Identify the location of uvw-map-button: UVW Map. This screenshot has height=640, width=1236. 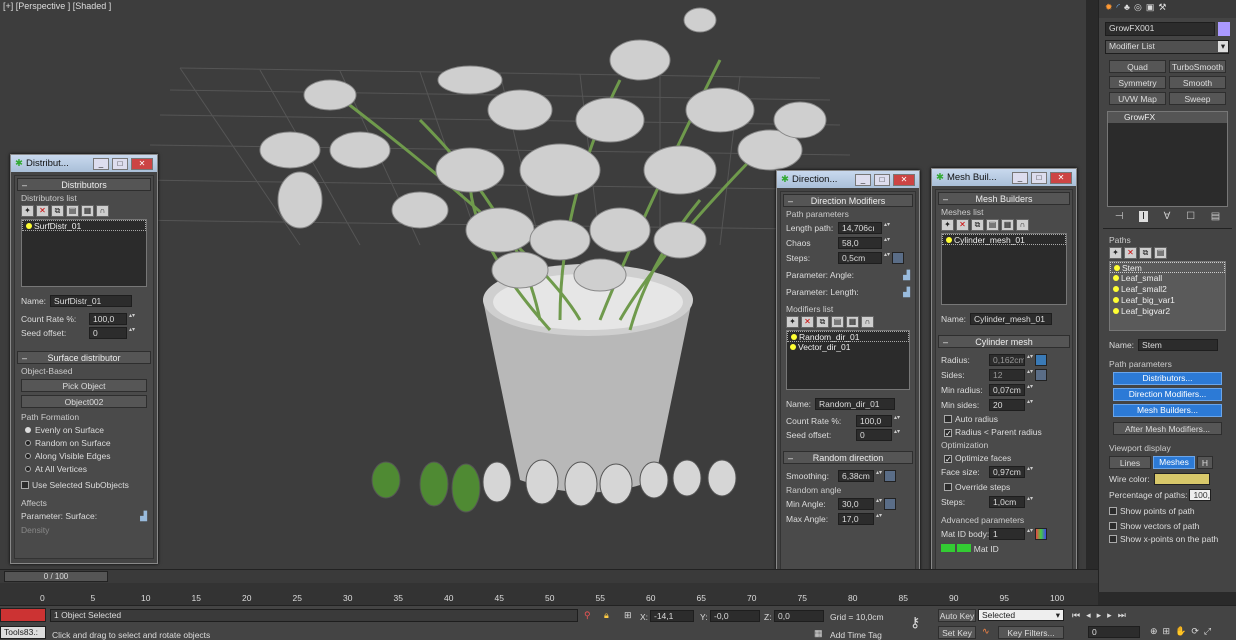
(1137, 98).